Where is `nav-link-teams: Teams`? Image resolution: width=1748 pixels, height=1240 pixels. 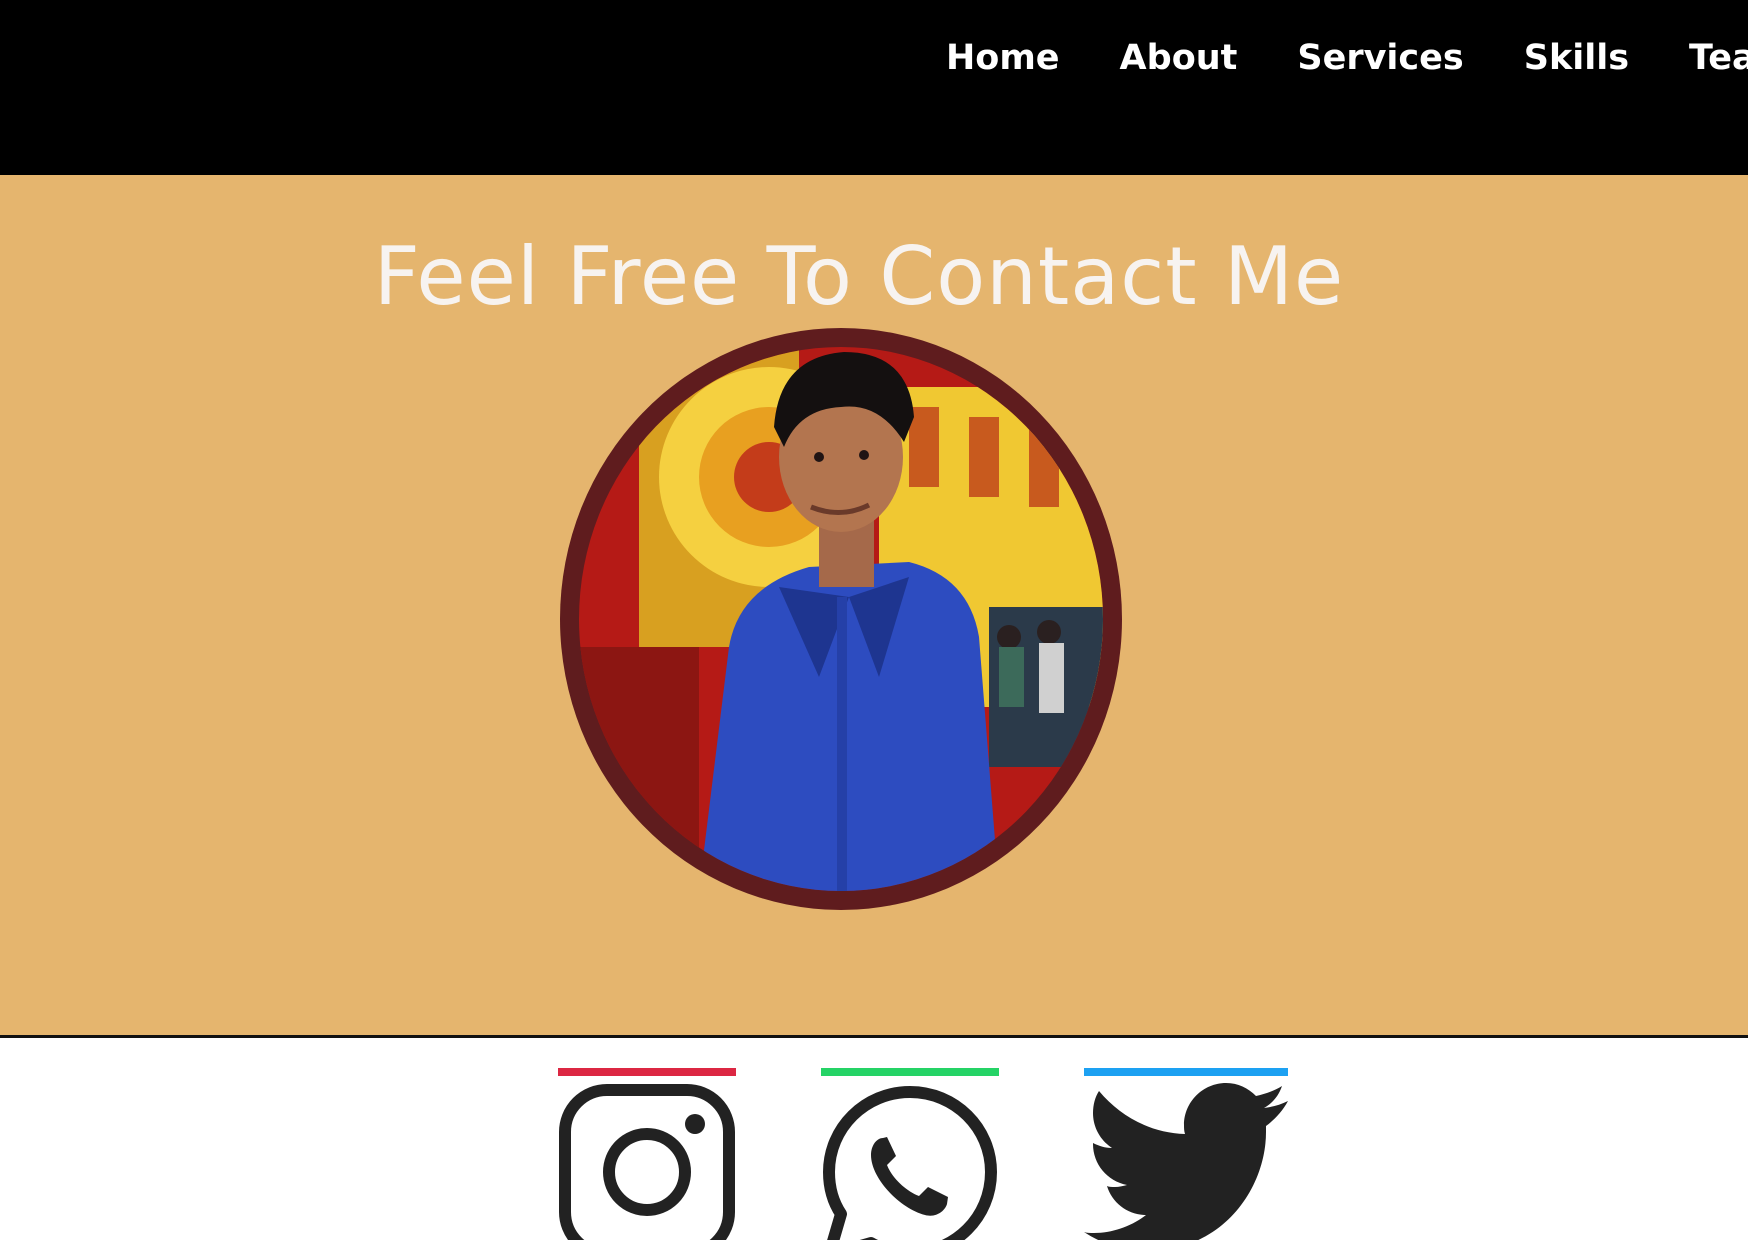
nav-link-teams: Teams is located at coordinates (1718, 58).